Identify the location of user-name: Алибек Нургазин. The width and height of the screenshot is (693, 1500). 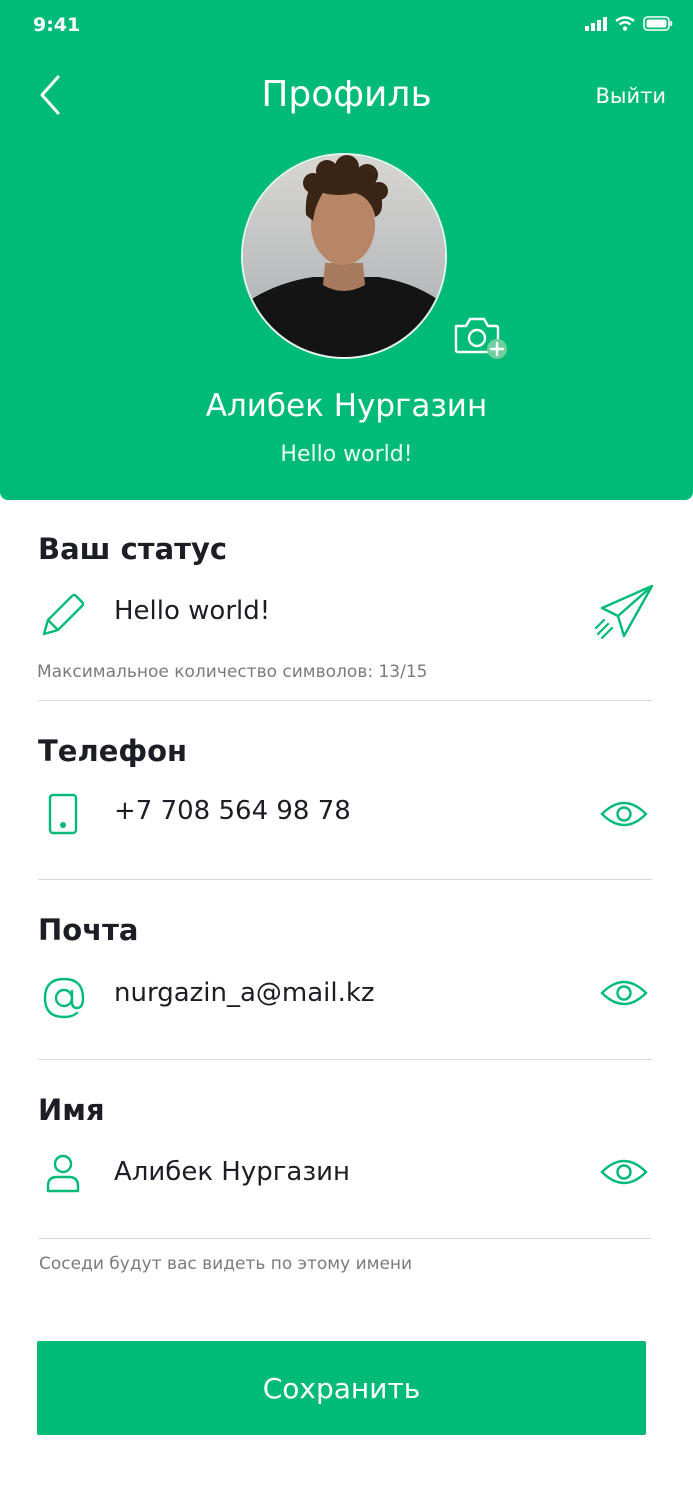
(346, 406).